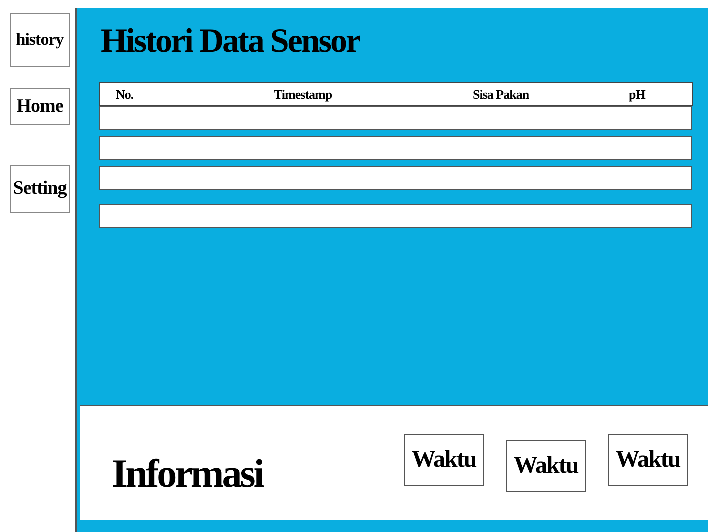 The image size is (708, 532). What do you see at coordinates (40, 40) in the screenshot?
I see `sidebar-item: history` at bounding box center [40, 40].